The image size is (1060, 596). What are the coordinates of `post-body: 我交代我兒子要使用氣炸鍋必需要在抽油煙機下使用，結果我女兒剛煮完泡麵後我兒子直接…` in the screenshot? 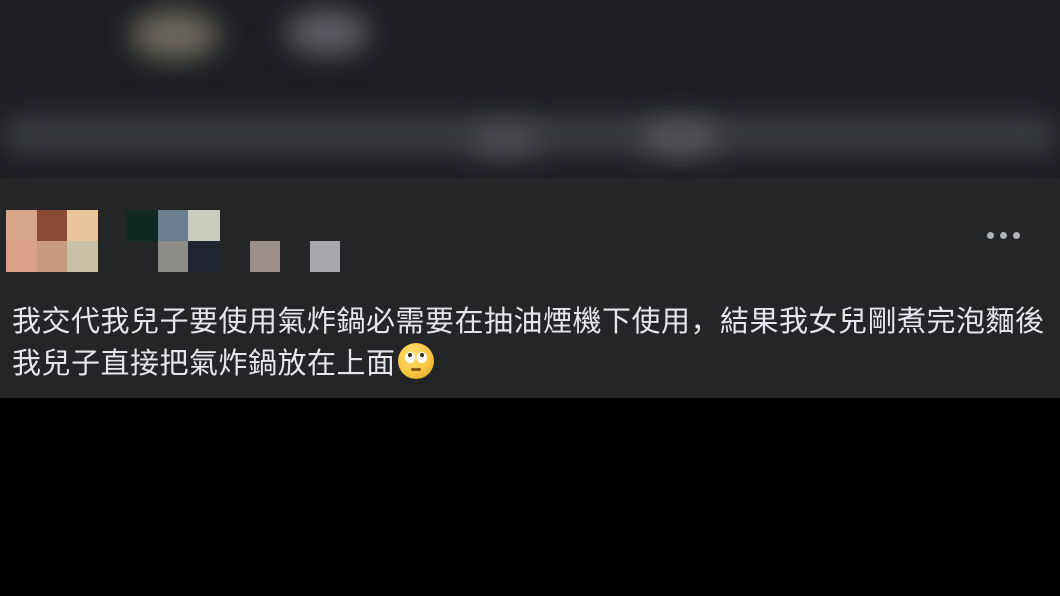 It's located at (530, 342).